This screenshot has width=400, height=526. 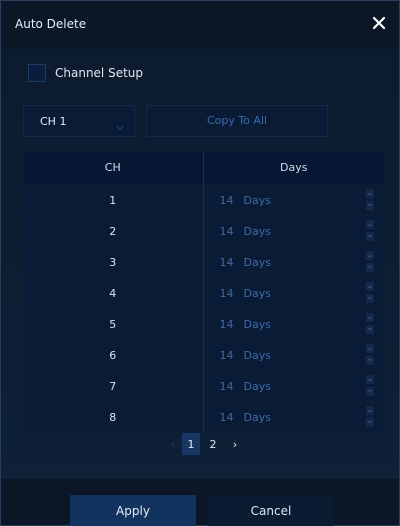 I want to click on table-row: 1 14 Days, so click(x=203, y=200).